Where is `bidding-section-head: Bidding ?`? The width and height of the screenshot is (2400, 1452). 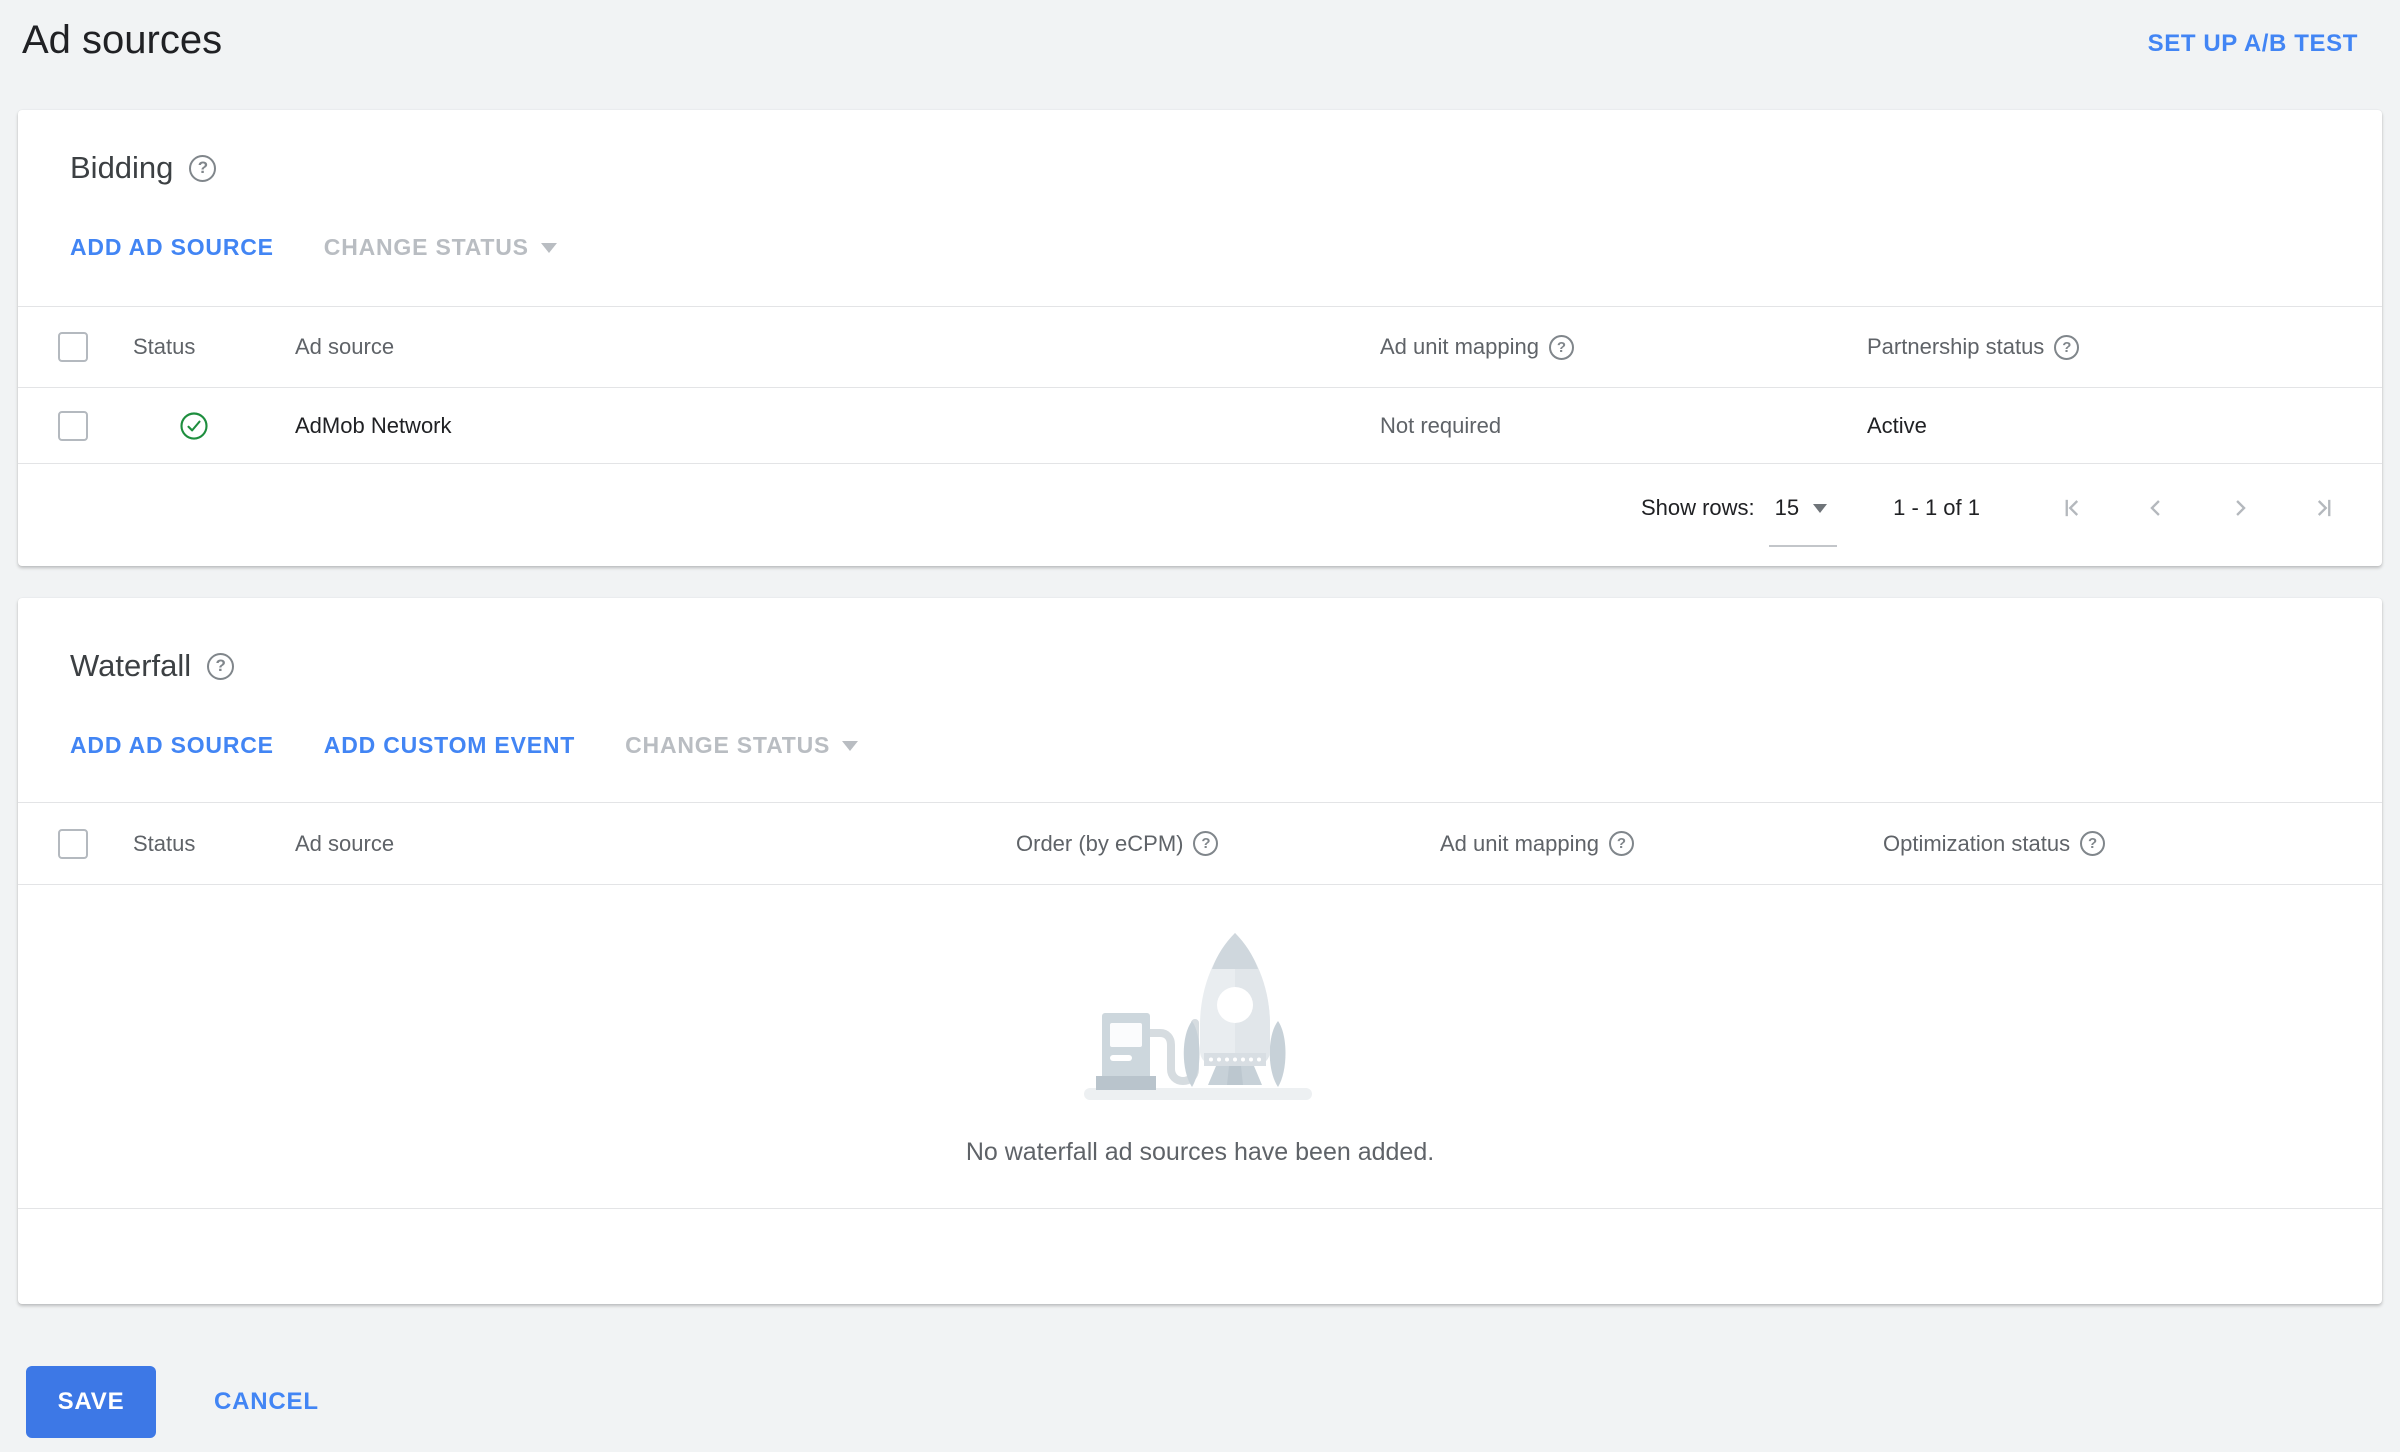 bidding-section-head: Bidding ? is located at coordinates (1200, 148).